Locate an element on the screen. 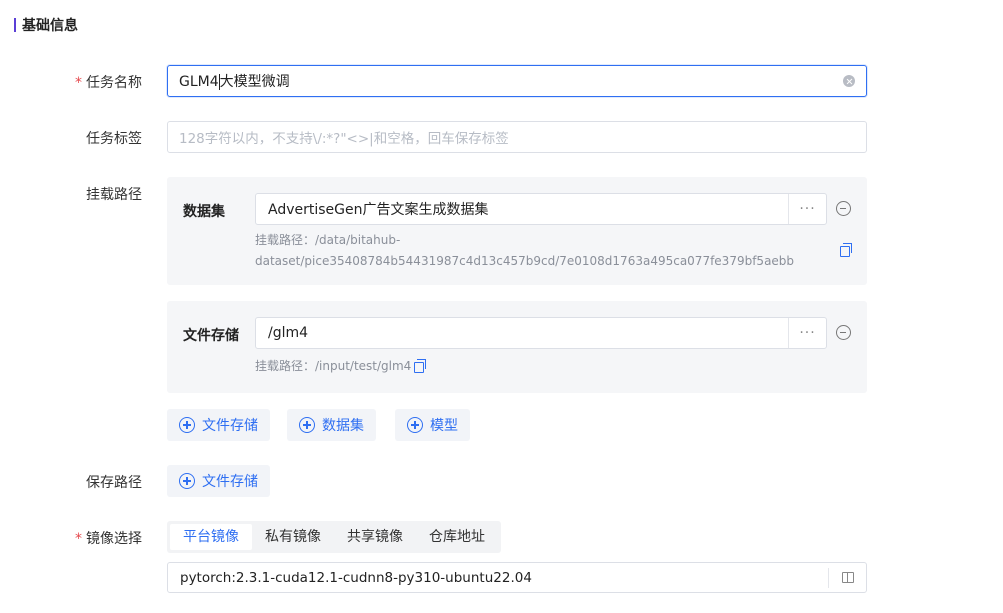 This screenshot has width=1003, height=613. image-select-label: * 镜像选择 is located at coordinates (71, 538).